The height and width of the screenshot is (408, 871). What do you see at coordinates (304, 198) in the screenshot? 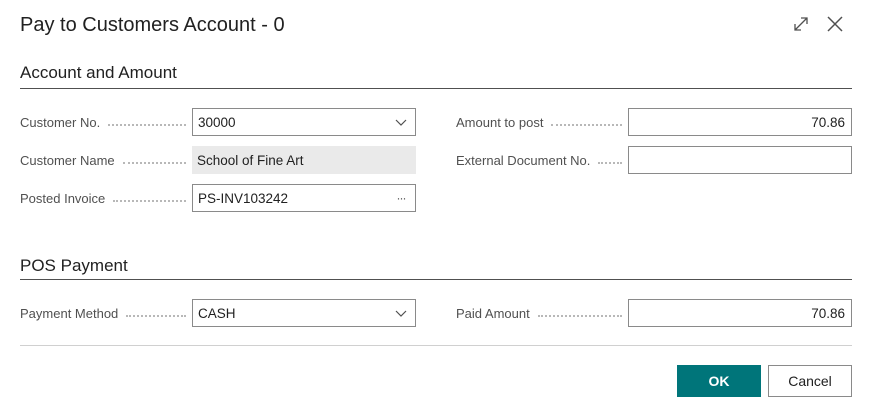
I see `posted-invoice-field: PS-INV103242 ···` at bounding box center [304, 198].